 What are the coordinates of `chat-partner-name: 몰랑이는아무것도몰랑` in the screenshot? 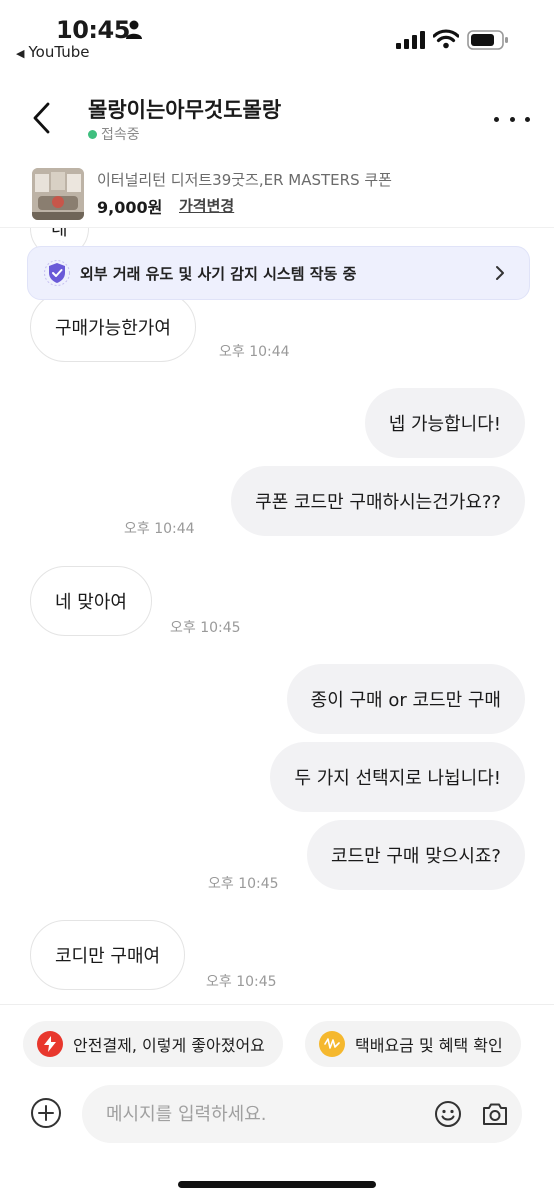 It's located at (185, 110).